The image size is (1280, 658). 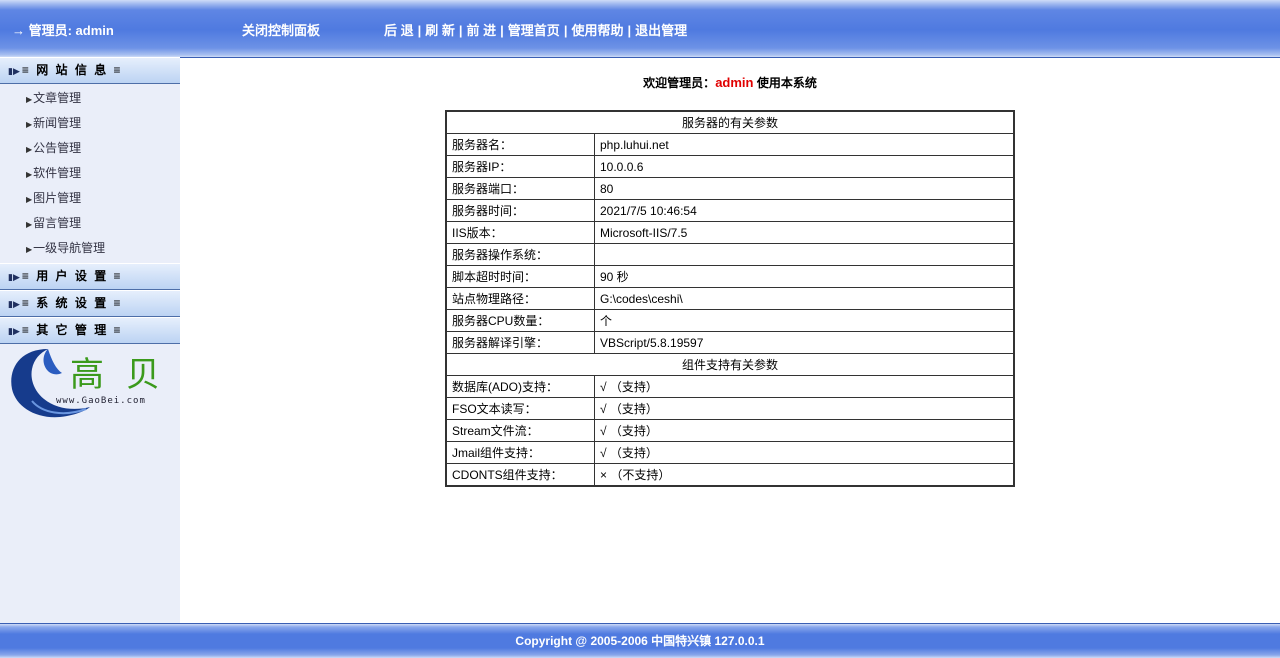 What do you see at coordinates (734, 82) in the screenshot?
I see `welcome-admin-name: admin` at bounding box center [734, 82].